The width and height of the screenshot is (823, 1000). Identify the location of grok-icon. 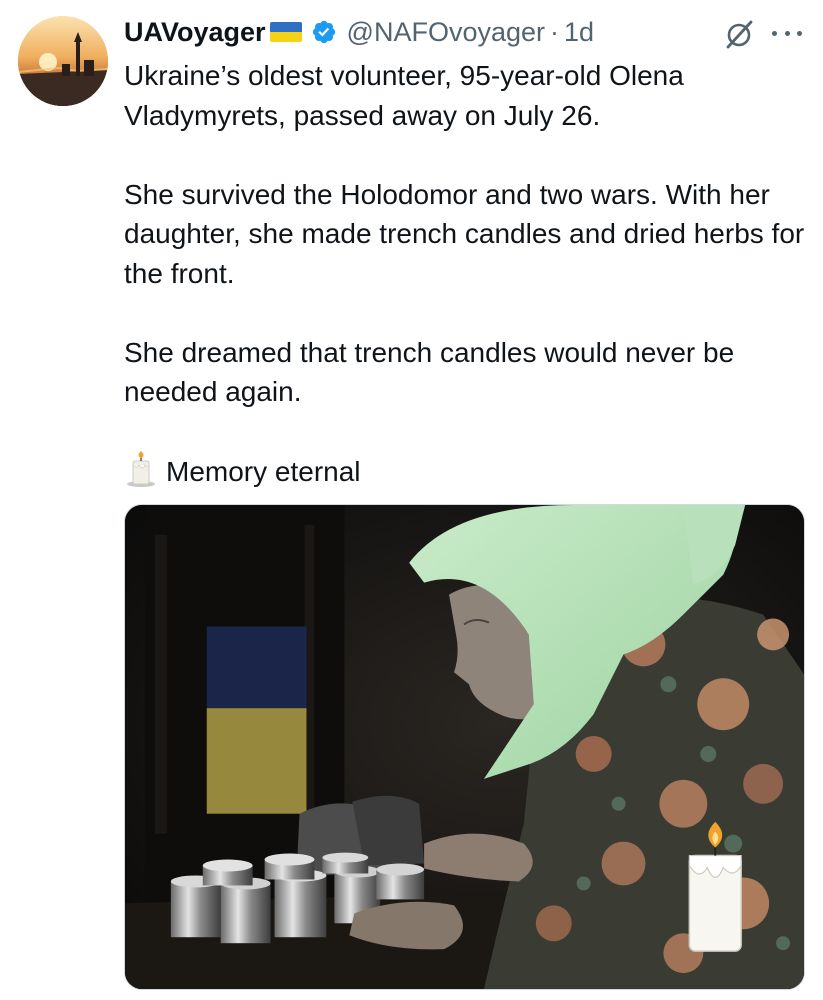
(739, 35).